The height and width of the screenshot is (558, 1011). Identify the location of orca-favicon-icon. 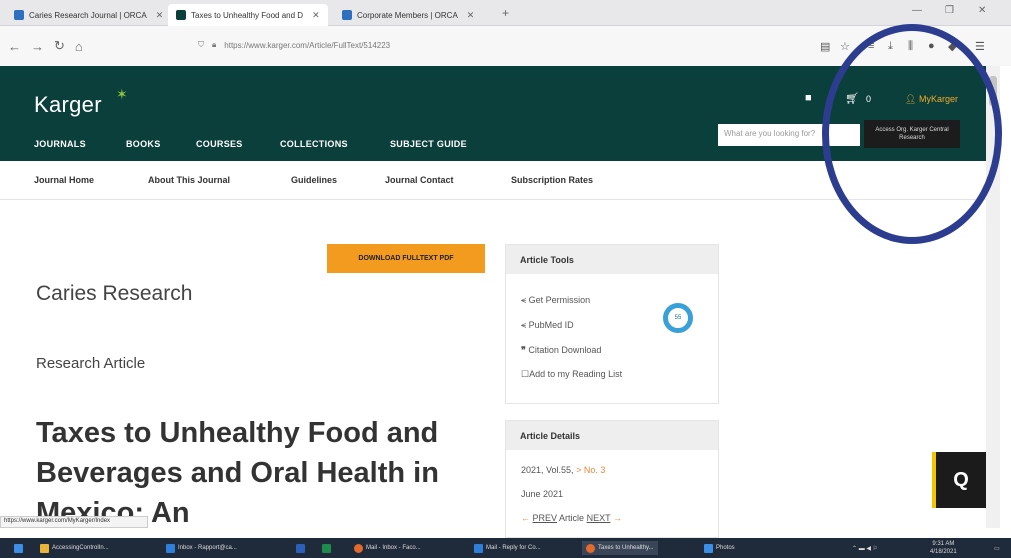
(347, 15).